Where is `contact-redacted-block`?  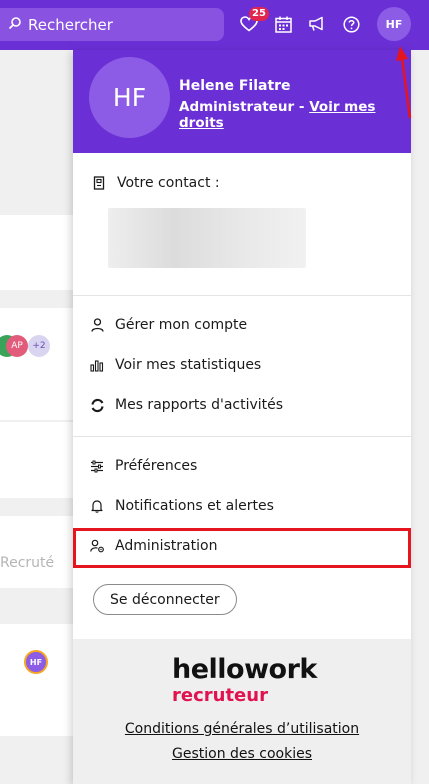 contact-redacted-block is located at coordinates (207, 238).